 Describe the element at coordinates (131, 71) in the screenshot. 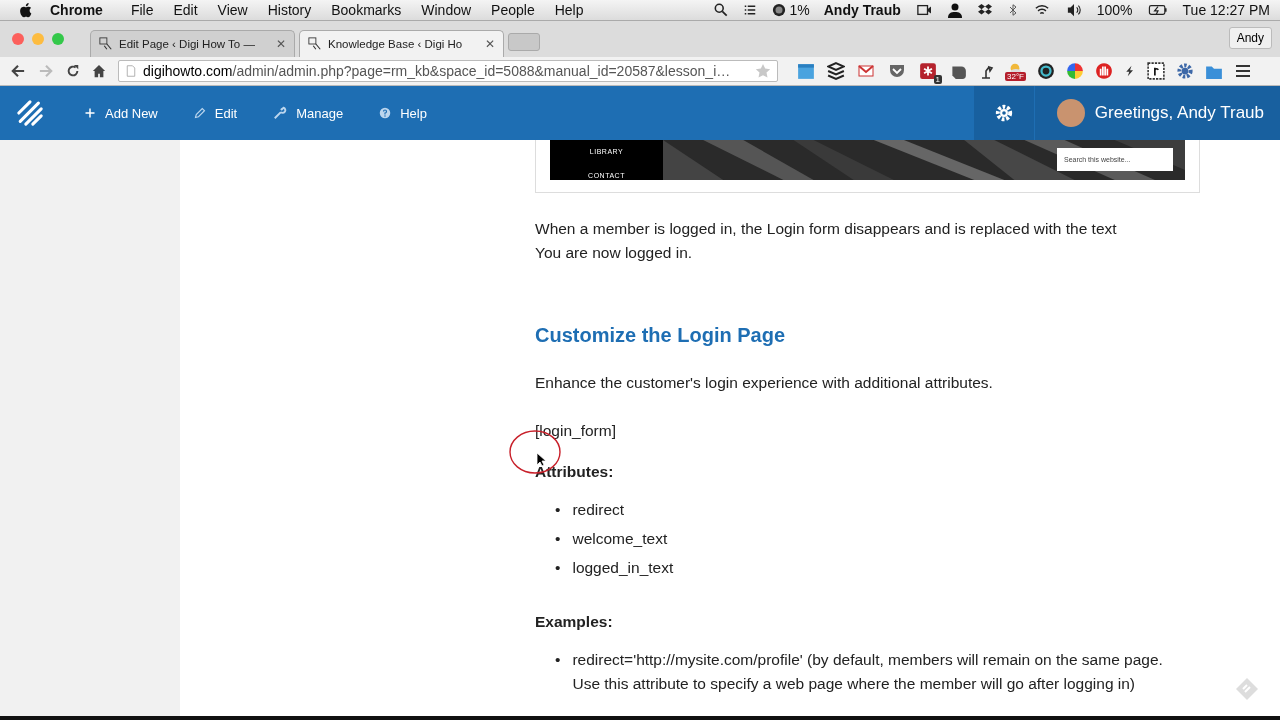

I see `page-icon` at that location.